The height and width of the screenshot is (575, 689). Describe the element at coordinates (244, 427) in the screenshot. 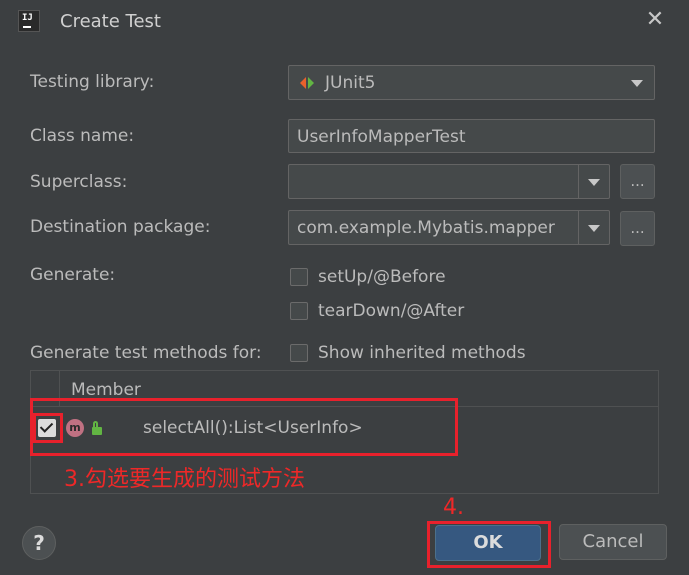

I see `annotation-row-box` at that location.